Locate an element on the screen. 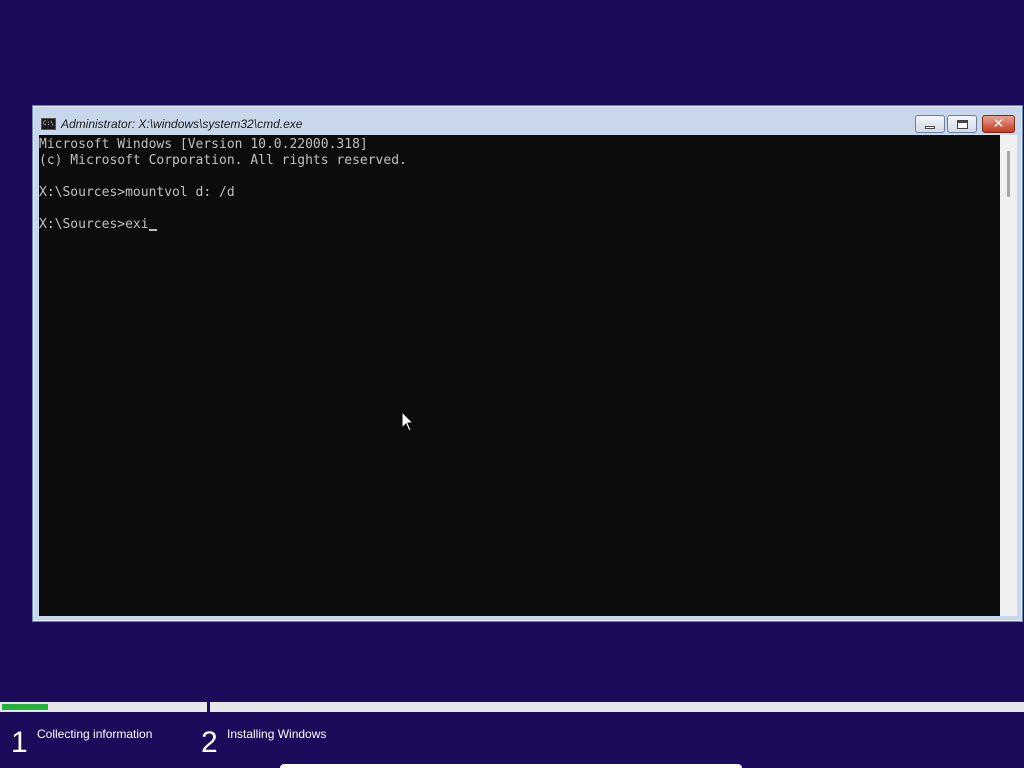 The height and width of the screenshot is (768, 1024). maximize-icon is located at coordinates (962, 124).